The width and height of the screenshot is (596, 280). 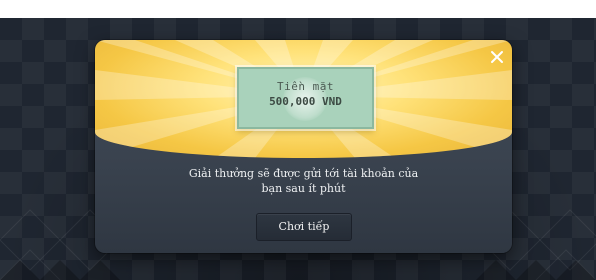 I want to click on prize-amount: 500,000 VND, so click(x=305, y=101).